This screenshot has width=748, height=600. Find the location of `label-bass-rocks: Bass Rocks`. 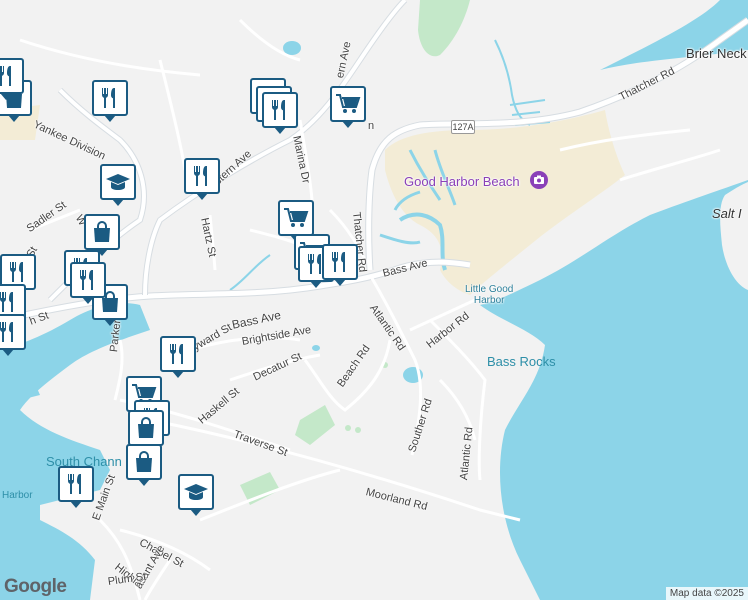

label-bass-rocks: Bass Rocks is located at coordinates (521, 361).